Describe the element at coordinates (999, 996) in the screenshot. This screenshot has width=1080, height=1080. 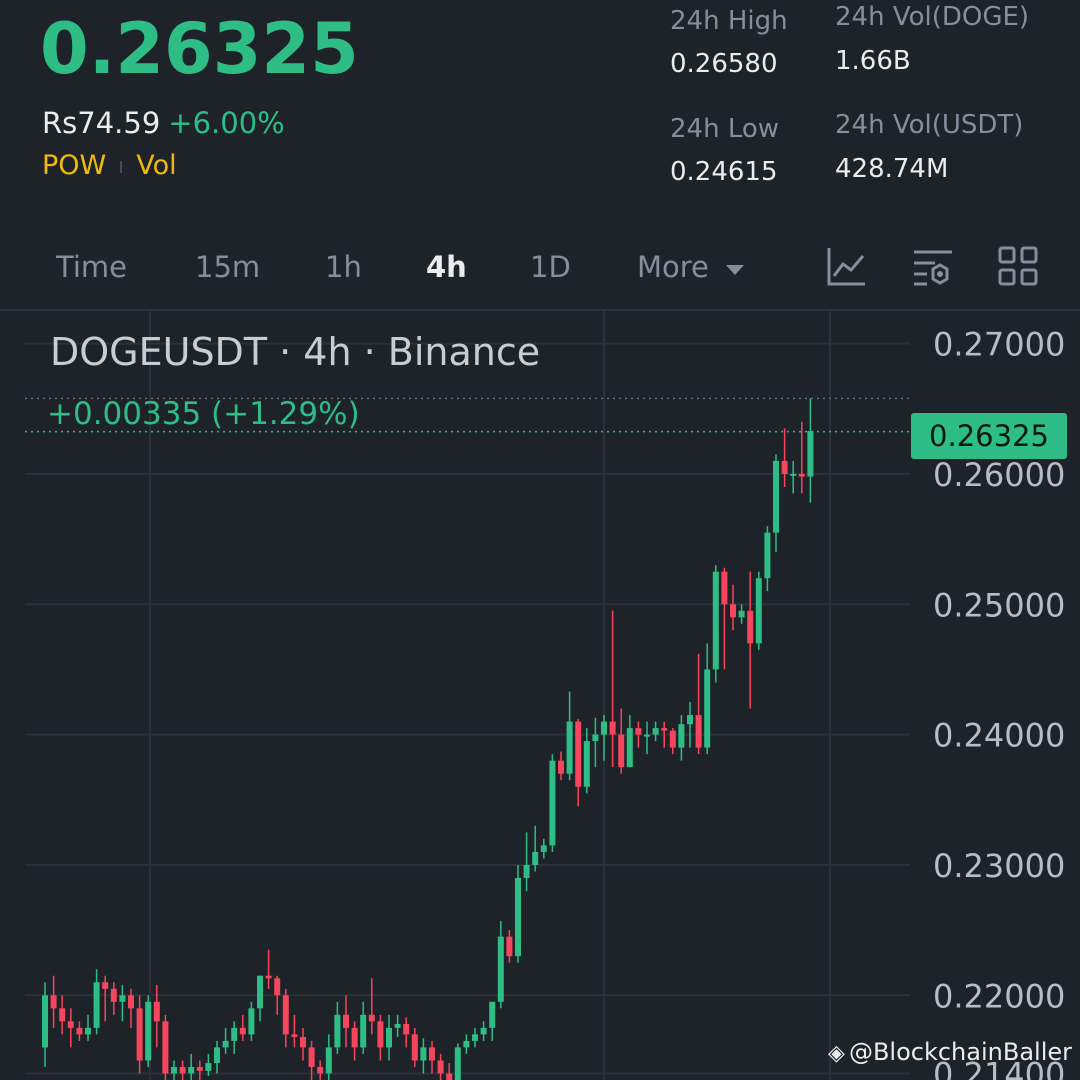
I see `y-tick-label: 0.22000` at that location.